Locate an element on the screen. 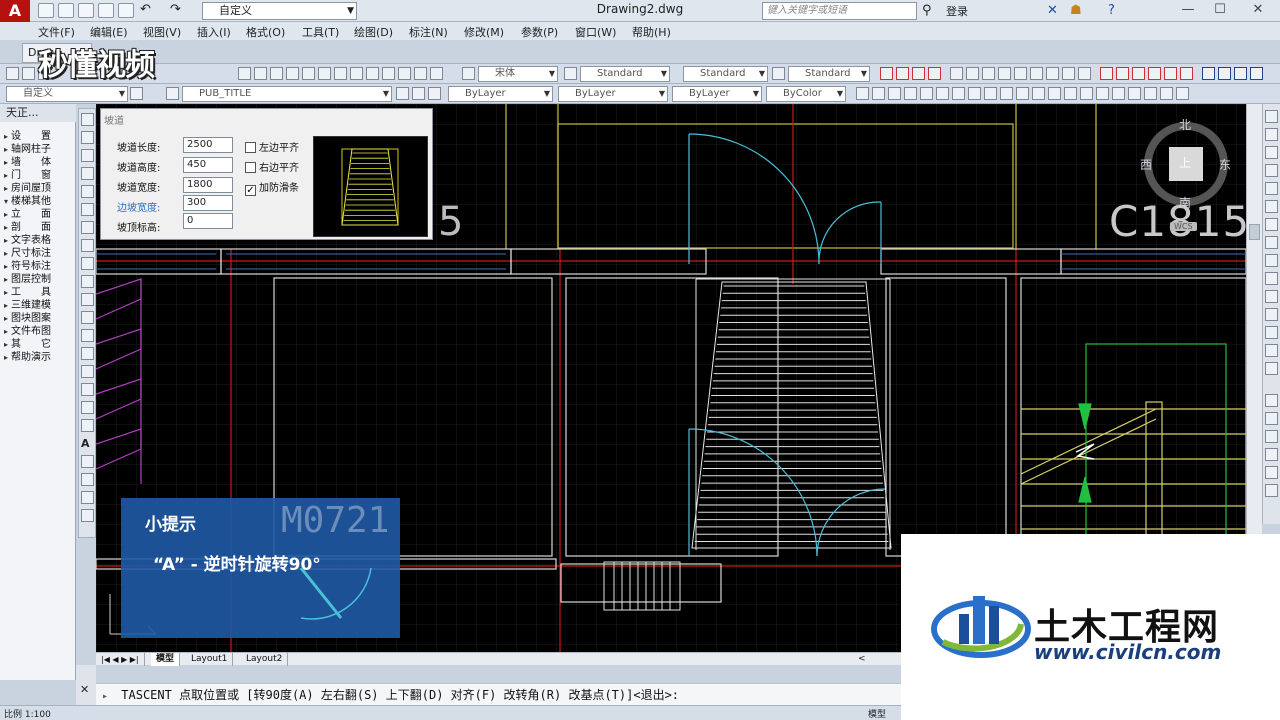 The width and height of the screenshot is (1280, 720). pan-icon is located at coordinates (244, 73).